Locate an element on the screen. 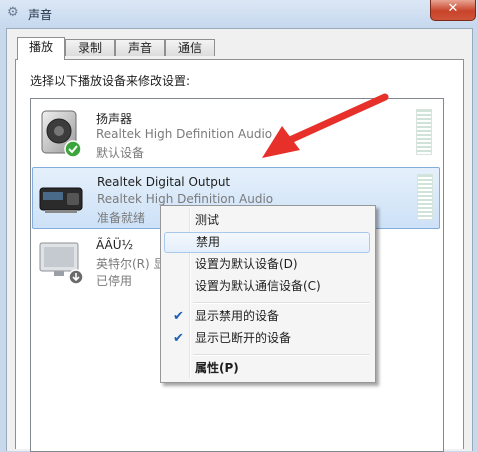 Image resolution: width=477 pixels, height=452 pixels. menu-item-label: 显示禁用的设备 is located at coordinates (237, 316).